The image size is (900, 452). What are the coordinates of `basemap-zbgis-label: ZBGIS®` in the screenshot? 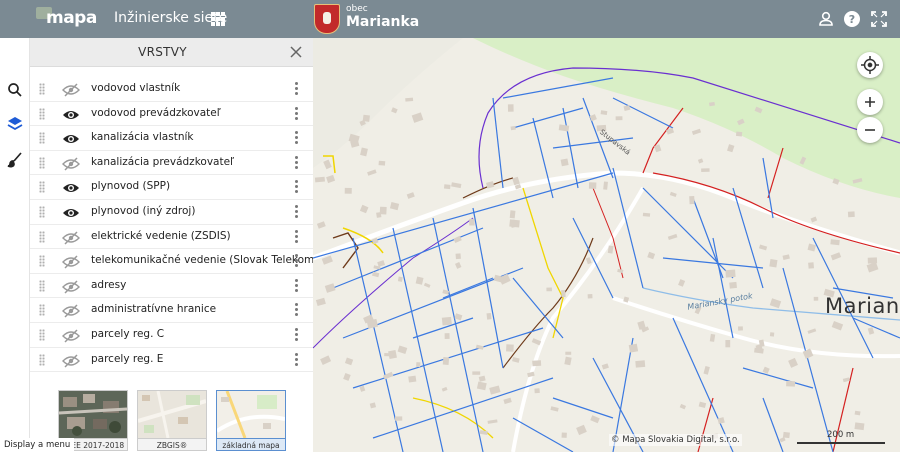 It's located at (172, 444).